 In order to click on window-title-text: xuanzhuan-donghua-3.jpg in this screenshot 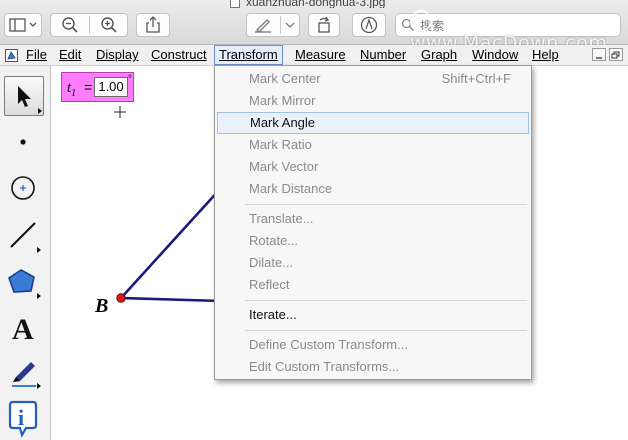, I will do `click(316, 4)`.